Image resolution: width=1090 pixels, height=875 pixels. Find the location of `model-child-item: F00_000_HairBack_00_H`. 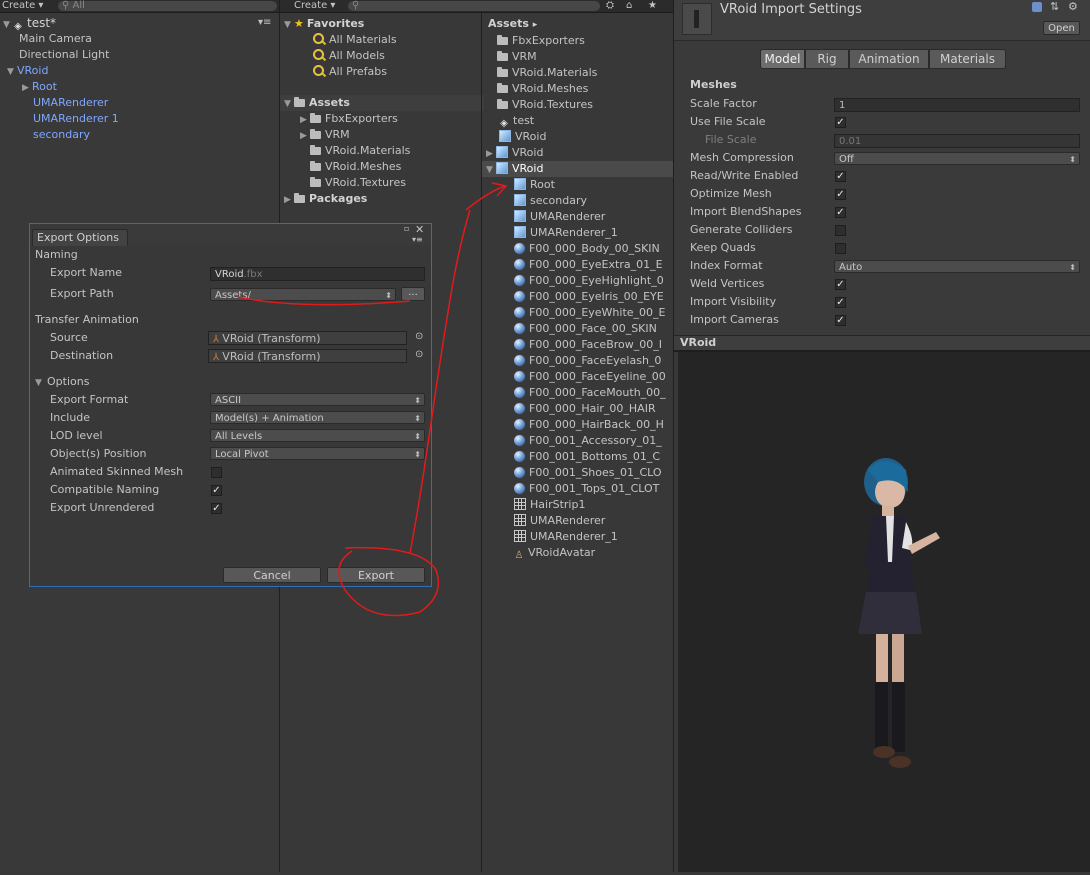

model-child-item: F00_000_HairBack_00_H is located at coordinates (589, 425).